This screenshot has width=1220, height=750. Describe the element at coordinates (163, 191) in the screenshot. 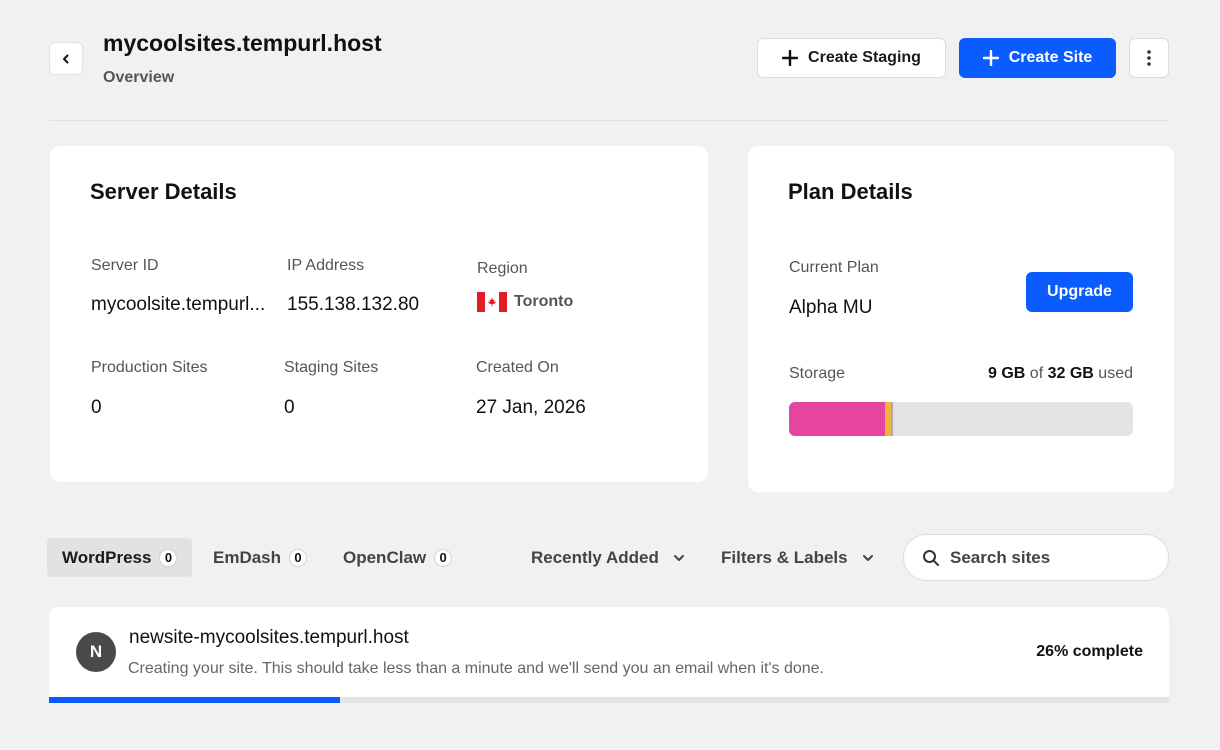

I see `server-details-title: Server Details` at that location.